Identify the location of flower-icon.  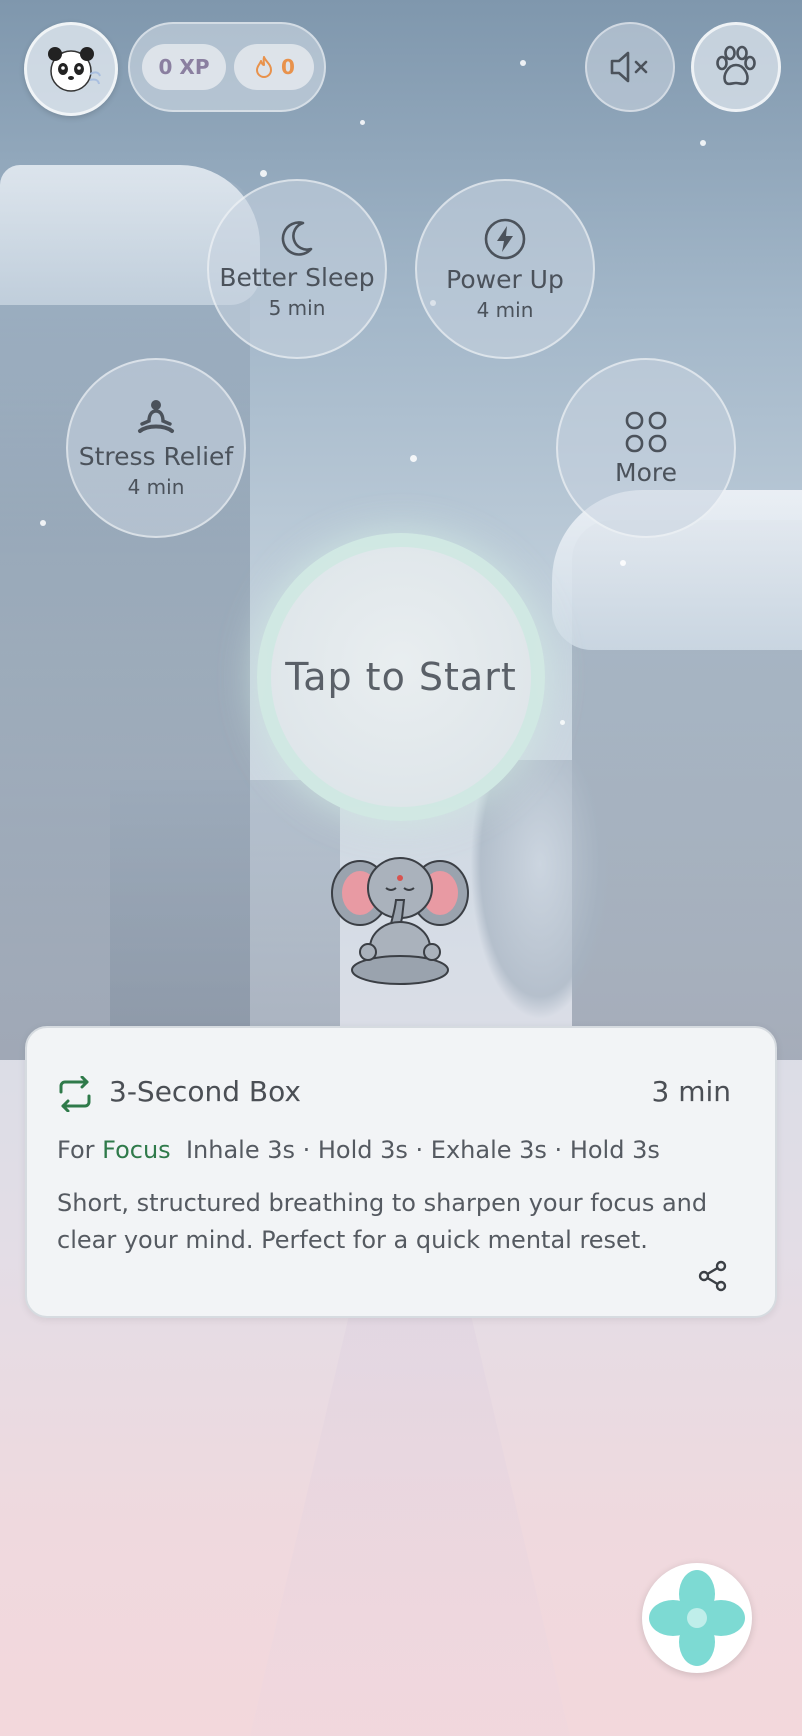
(697, 1618).